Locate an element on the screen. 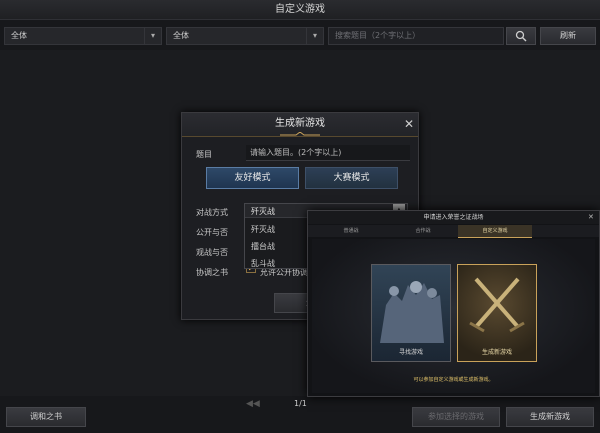 This screenshot has height=433, width=600. topic-label: 题目 is located at coordinates (204, 154).